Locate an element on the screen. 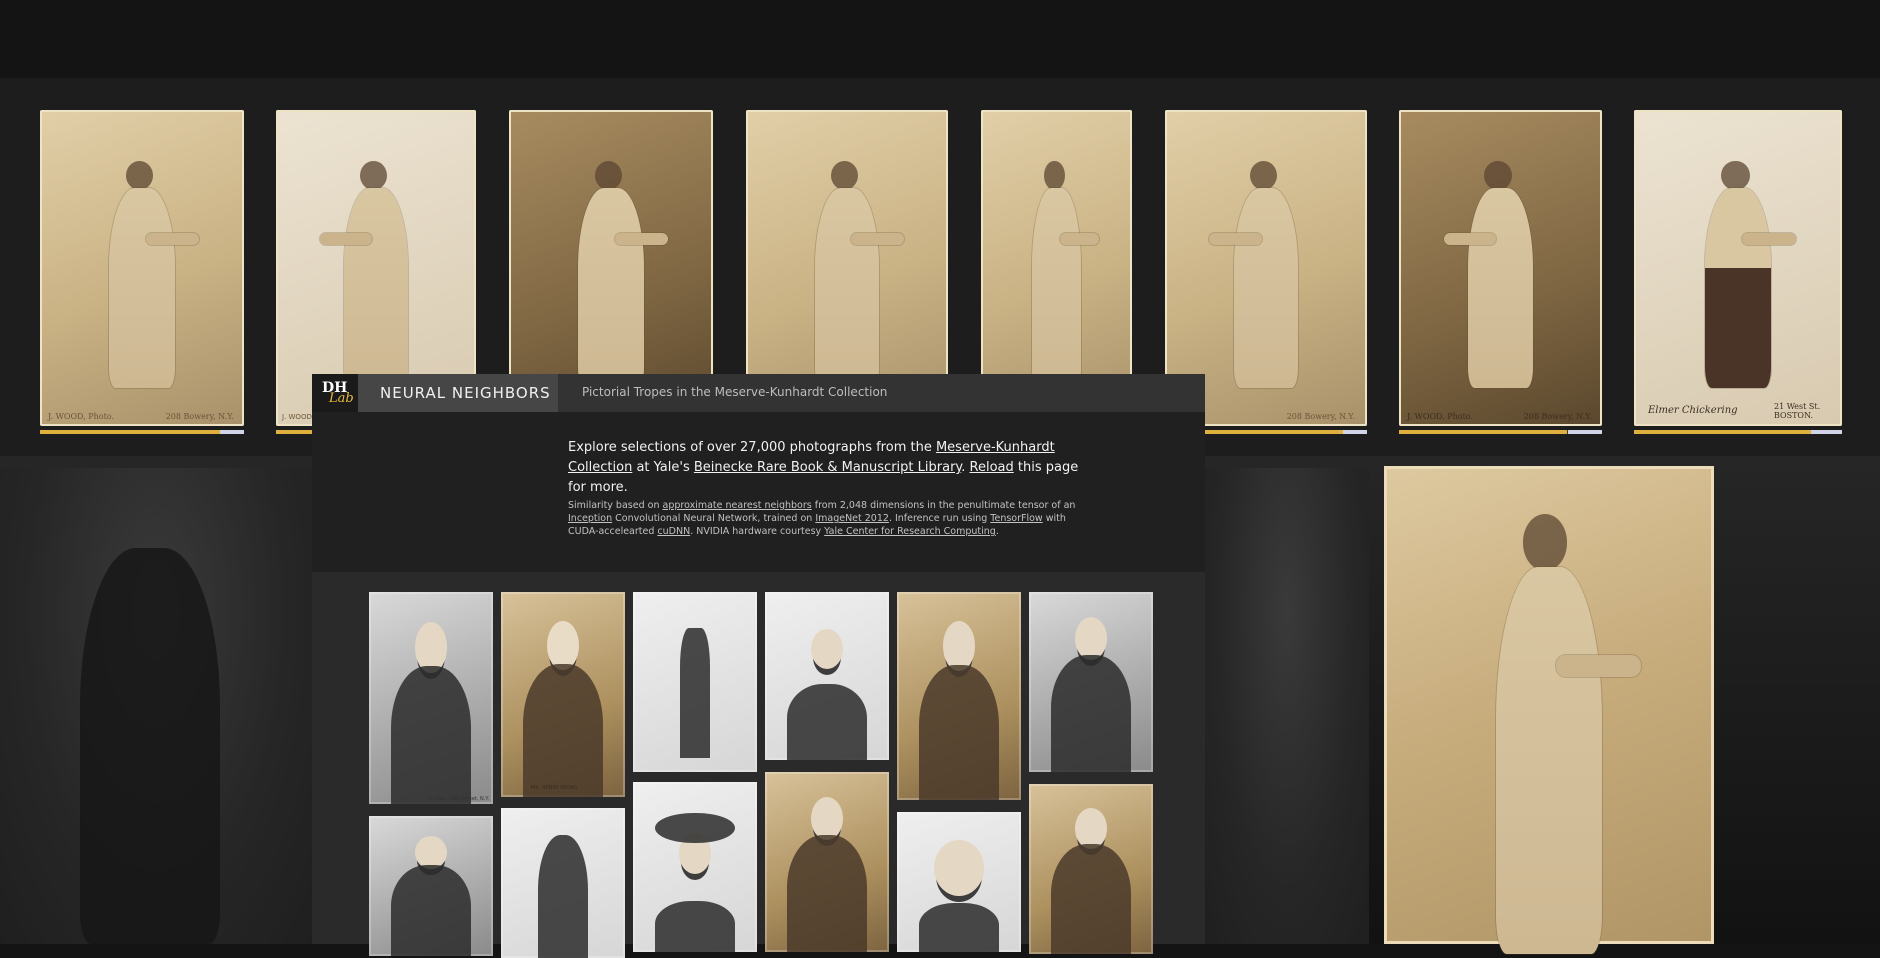  photo-caption-right: 21 West St. BOSTON. is located at coordinates (1797, 411).